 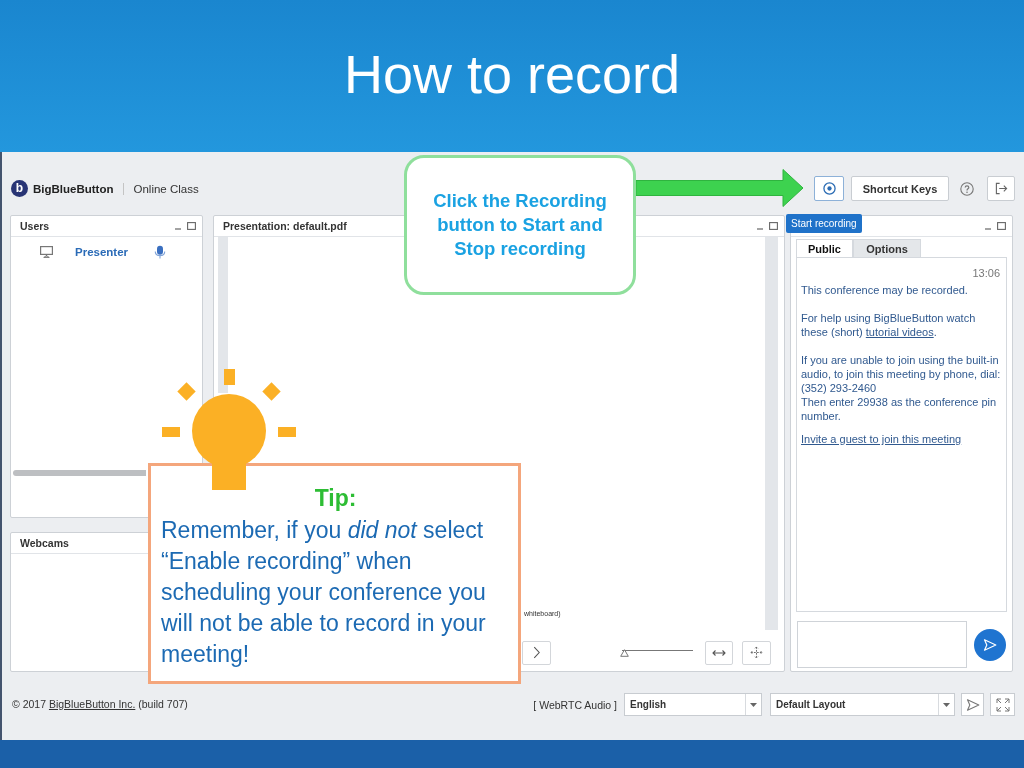 What do you see at coordinates (160, 252) in the screenshot?
I see `microphone-icon` at bounding box center [160, 252].